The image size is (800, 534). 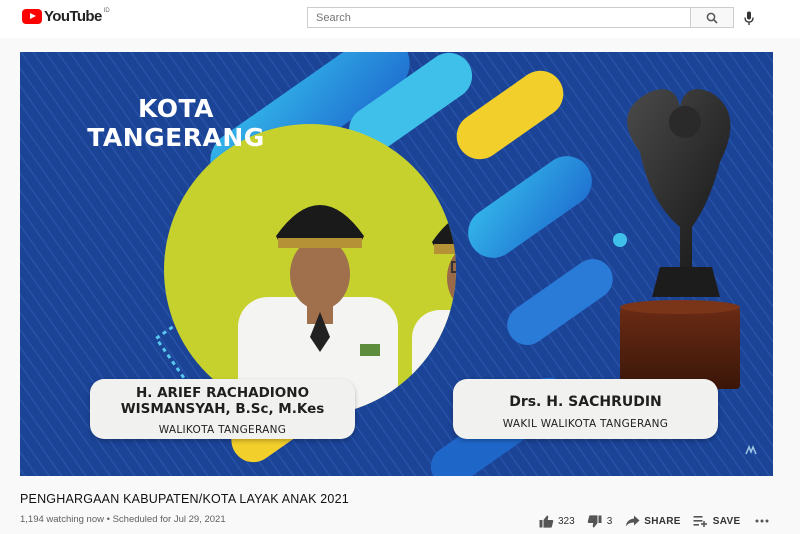 I want to click on save-button: SAVE, so click(x=717, y=521).